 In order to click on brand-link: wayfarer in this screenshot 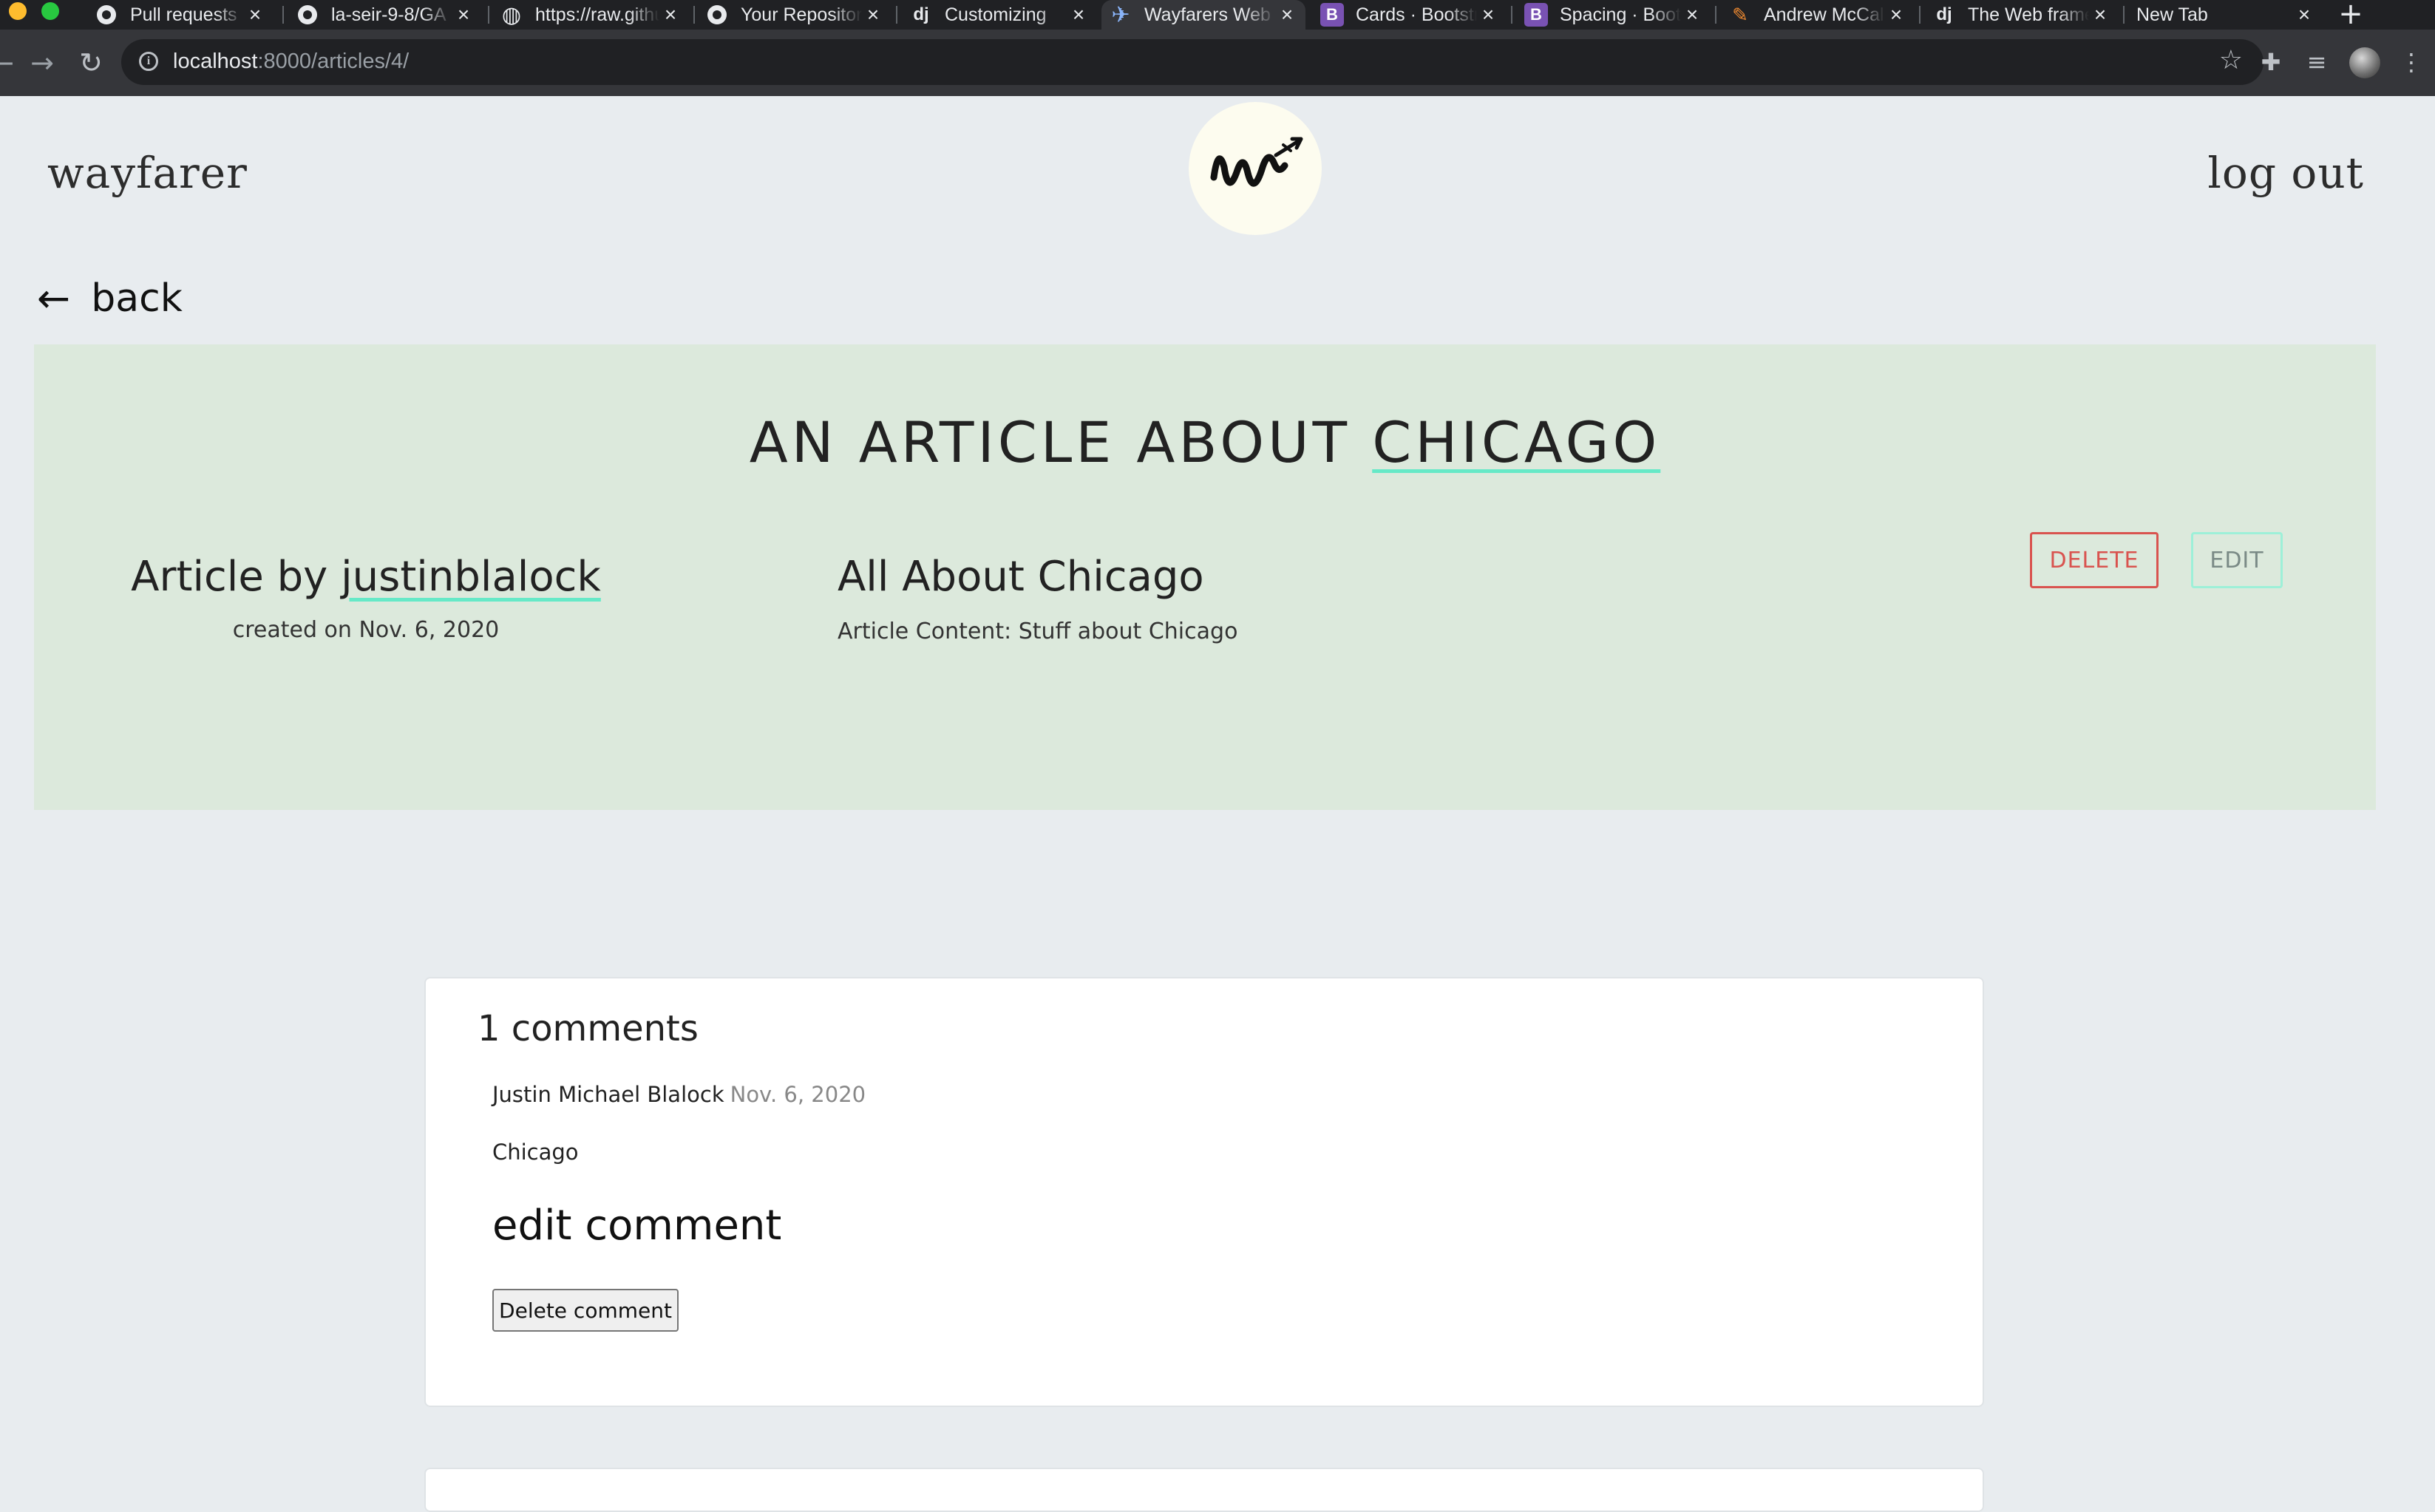, I will do `click(147, 173)`.